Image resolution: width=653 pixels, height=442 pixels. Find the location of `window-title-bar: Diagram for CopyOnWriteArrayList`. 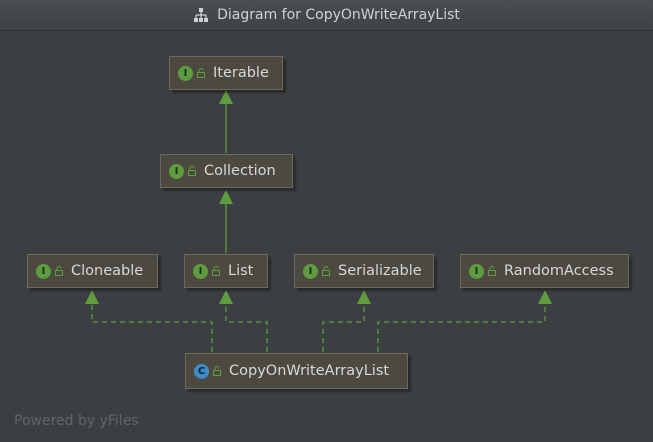

window-title-bar: Diagram for CopyOnWriteArrayList is located at coordinates (326, 15).